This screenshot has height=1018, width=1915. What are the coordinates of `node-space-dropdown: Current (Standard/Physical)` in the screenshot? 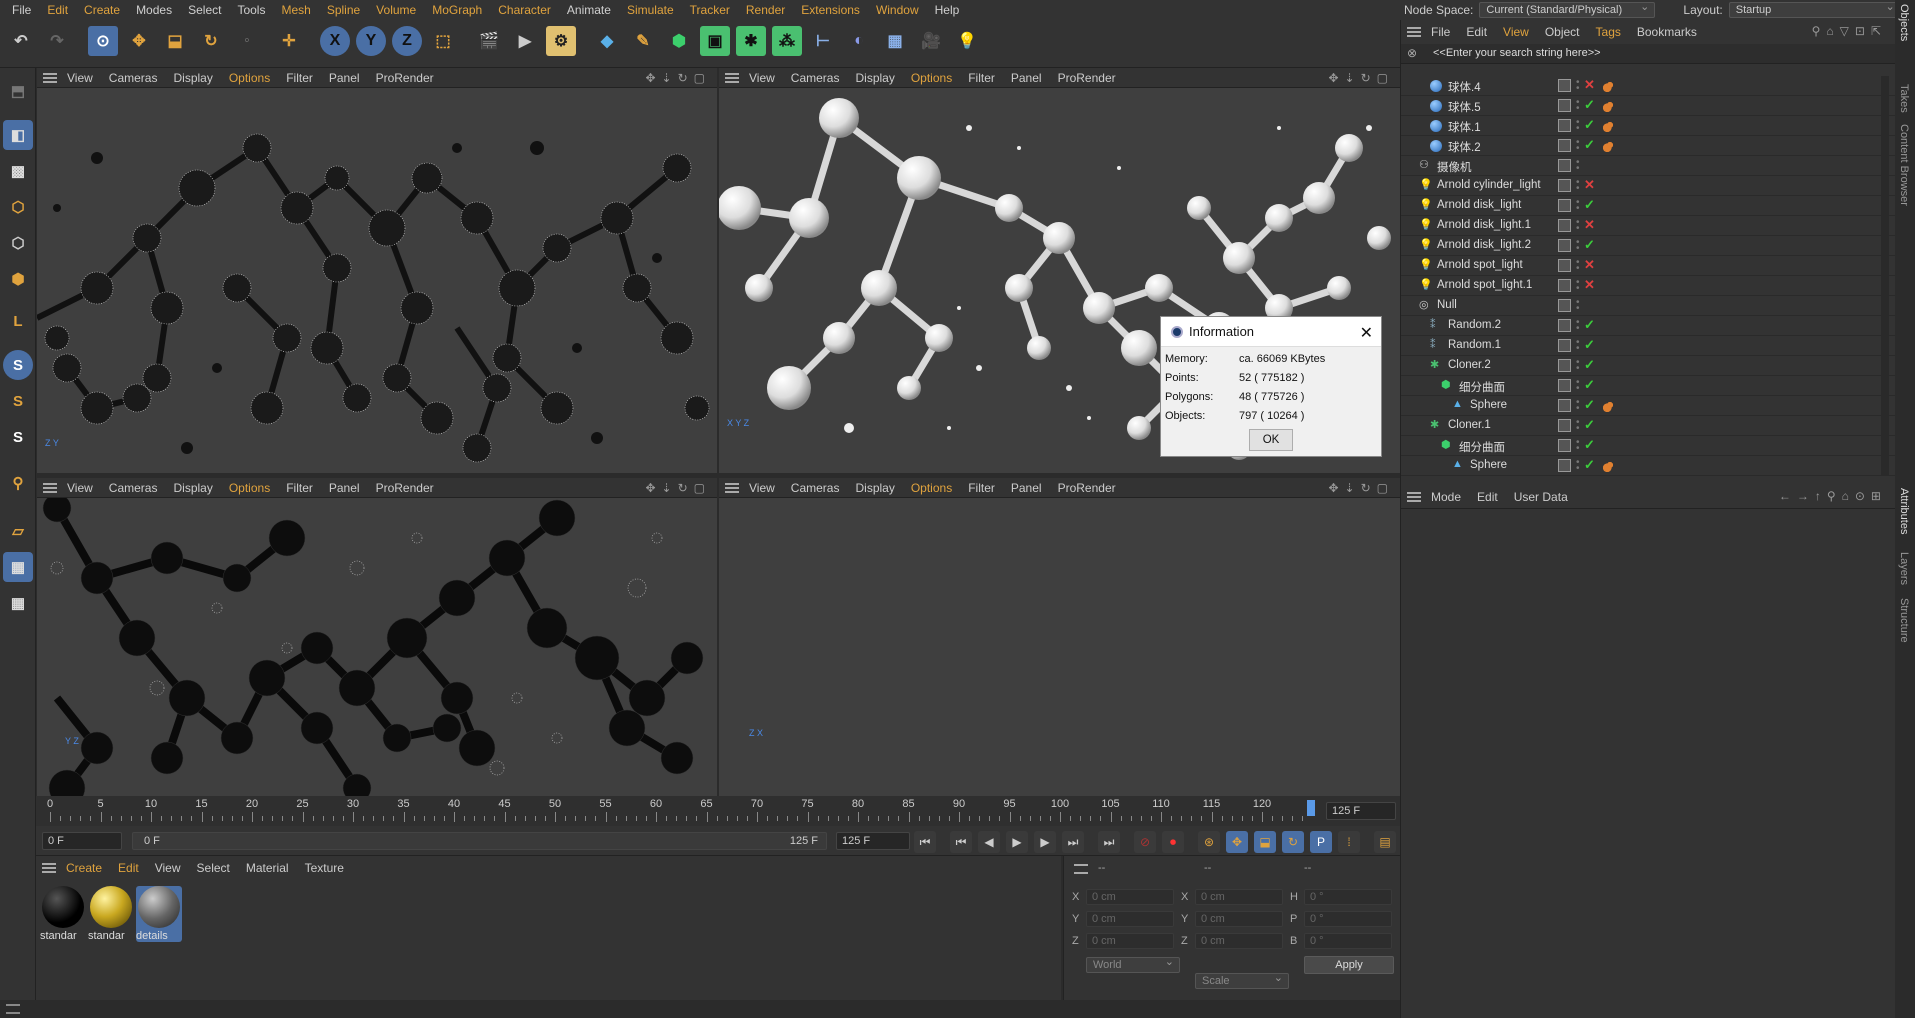 It's located at (1567, 9).